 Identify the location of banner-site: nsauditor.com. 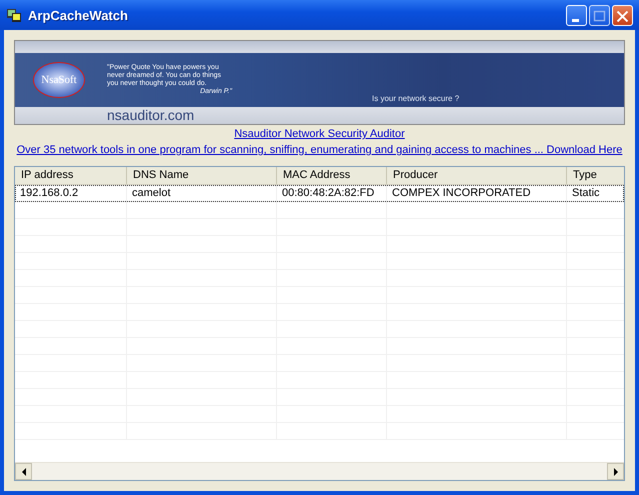
(150, 115).